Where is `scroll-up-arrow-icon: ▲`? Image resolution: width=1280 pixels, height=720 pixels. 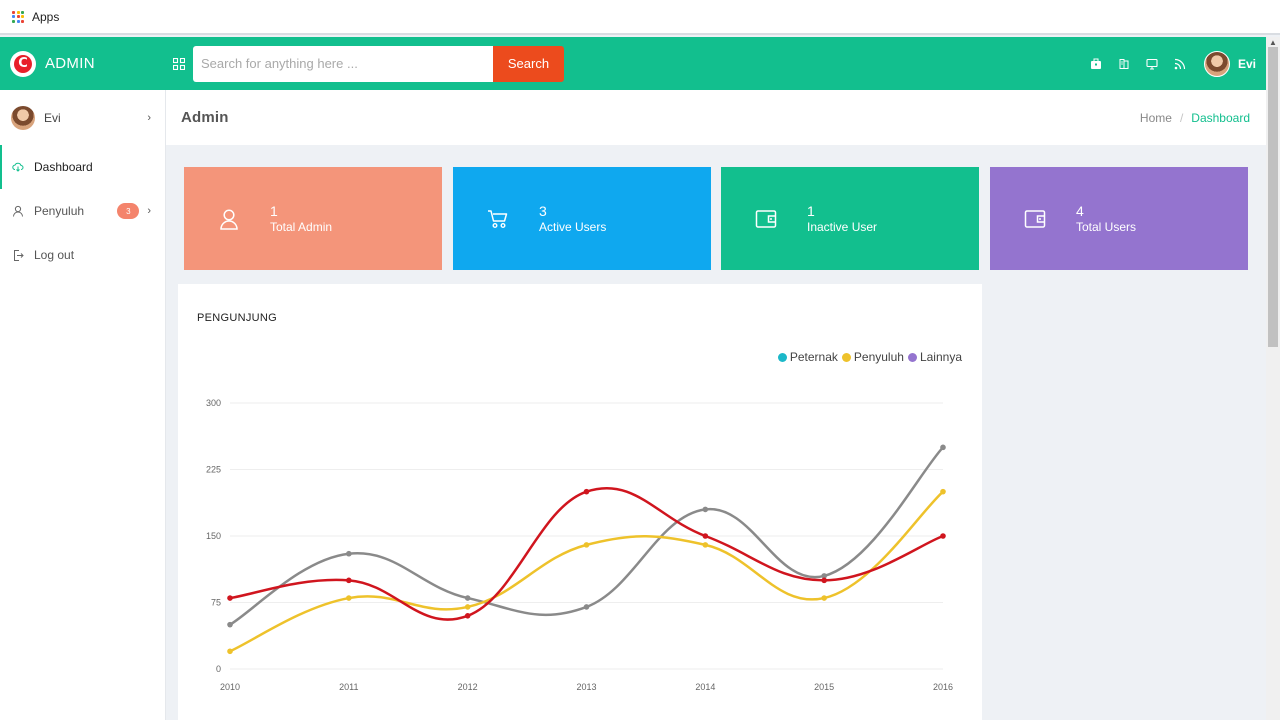 scroll-up-arrow-icon: ▲ is located at coordinates (1273, 42).